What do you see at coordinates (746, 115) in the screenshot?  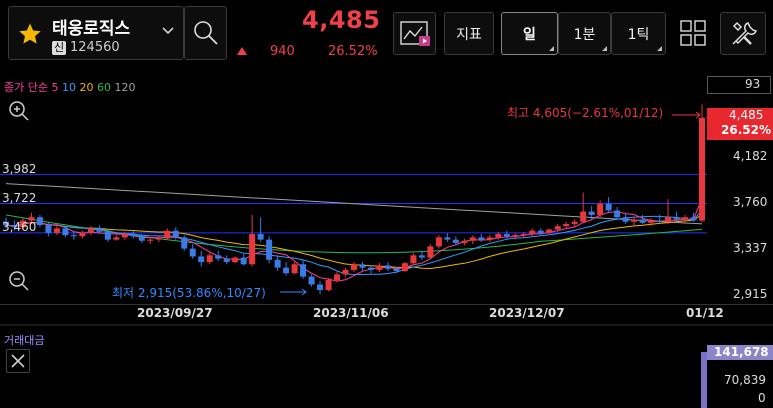 I see `y-axis-current-price: 4,485` at bounding box center [746, 115].